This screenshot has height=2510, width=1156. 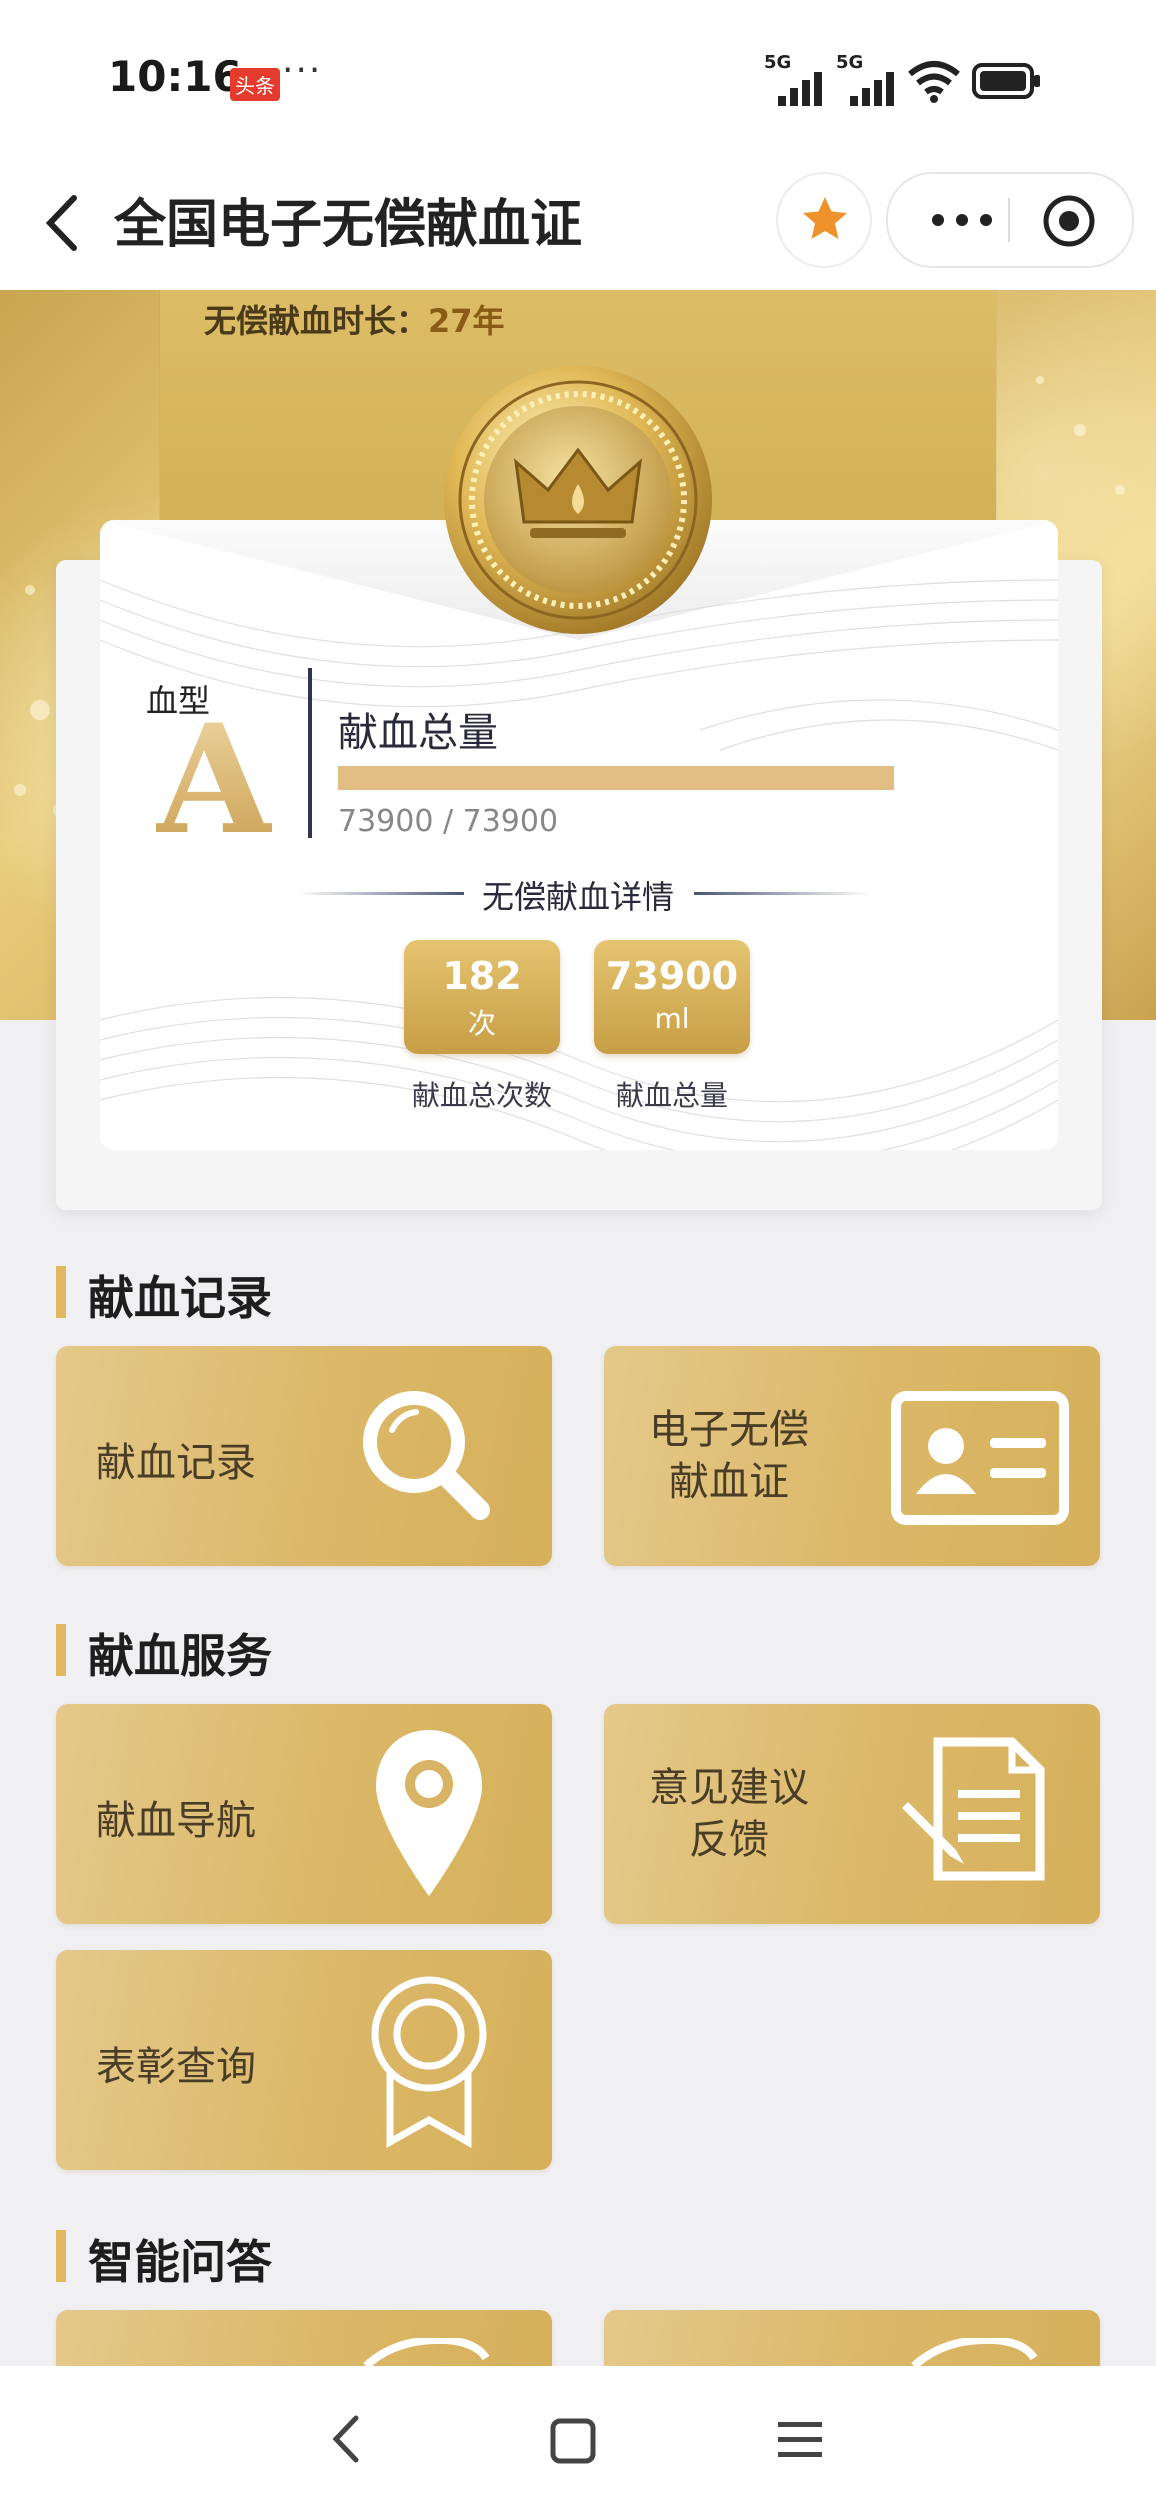 What do you see at coordinates (729, 1456) in the screenshot?
I see `tile-label: 电子无偿 献血证` at bounding box center [729, 1456].